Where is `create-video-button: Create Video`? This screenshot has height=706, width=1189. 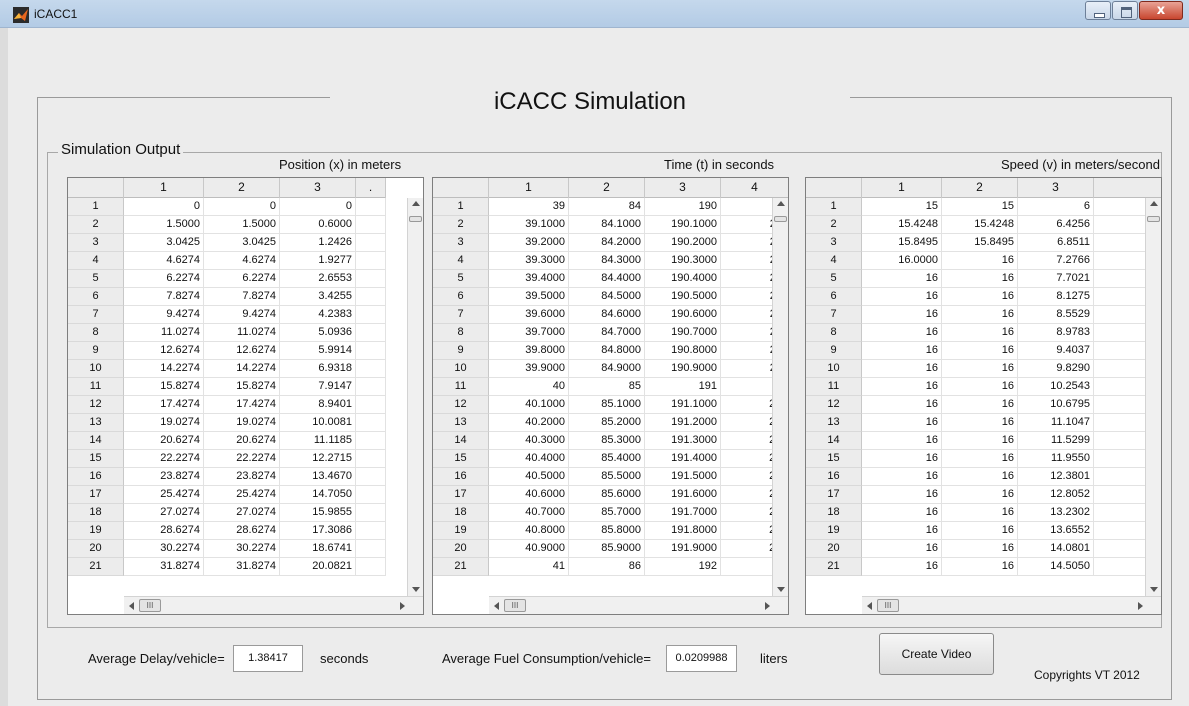
create-video-button: Create Video is located at coordinates (936, 654).